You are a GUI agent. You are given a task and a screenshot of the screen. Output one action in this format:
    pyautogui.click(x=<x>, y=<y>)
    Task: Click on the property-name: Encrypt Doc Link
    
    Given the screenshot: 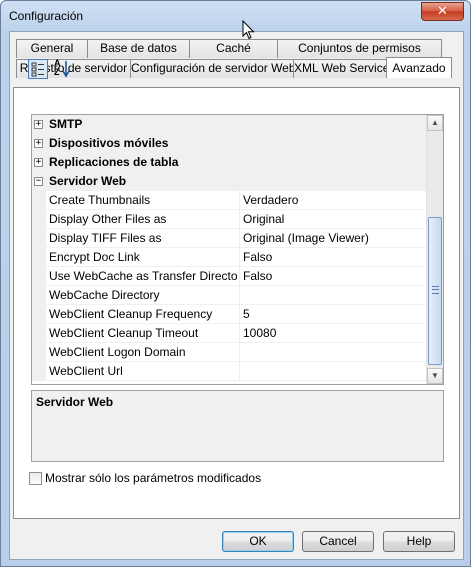 What is the action you would take?
    pyautogui.click(x=94, y=257)
    